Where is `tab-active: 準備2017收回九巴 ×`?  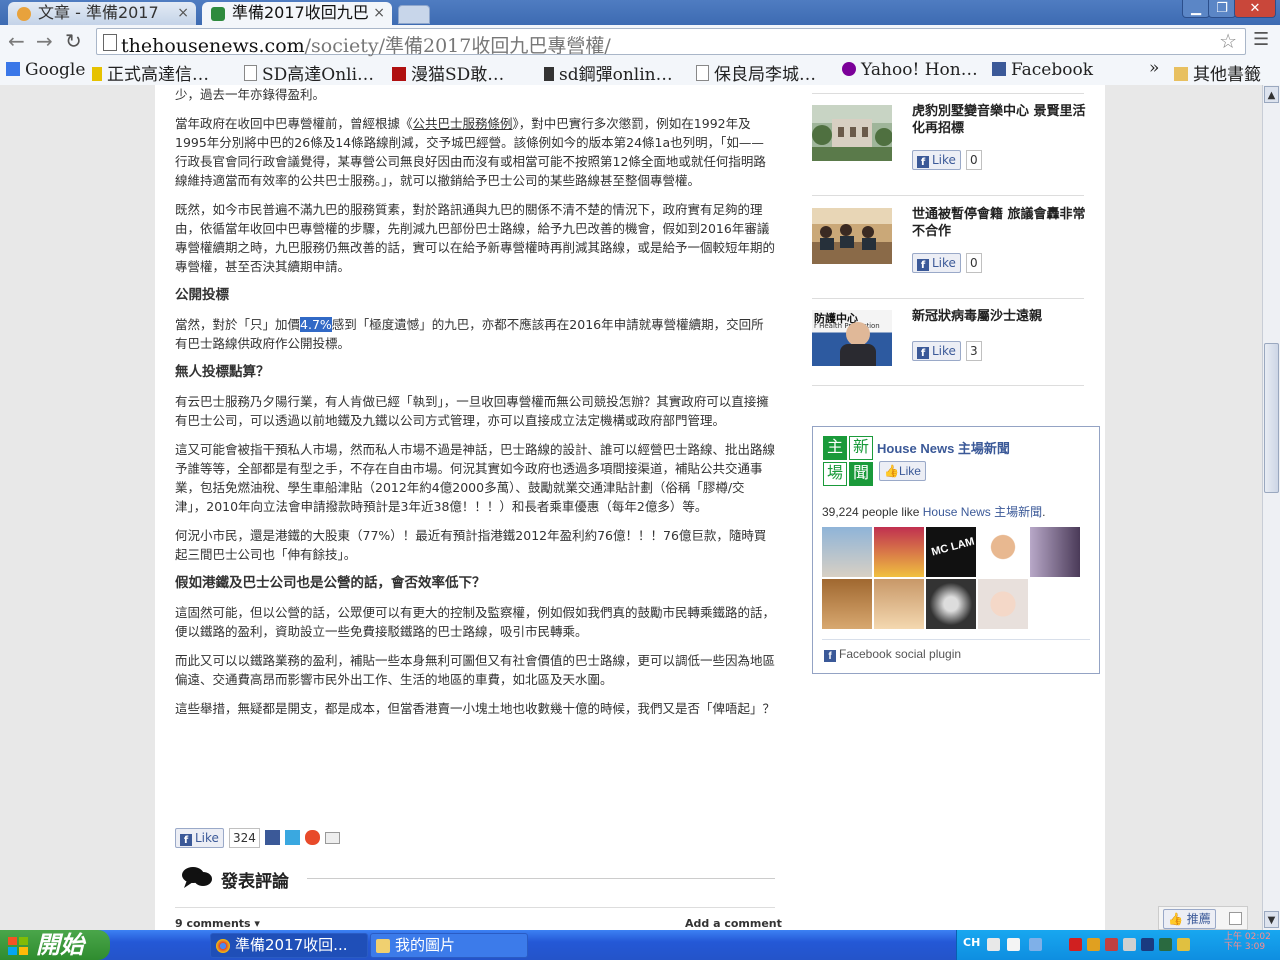 tab-active: 準備2017收回九巴 × is located at coordinates (297, 13).